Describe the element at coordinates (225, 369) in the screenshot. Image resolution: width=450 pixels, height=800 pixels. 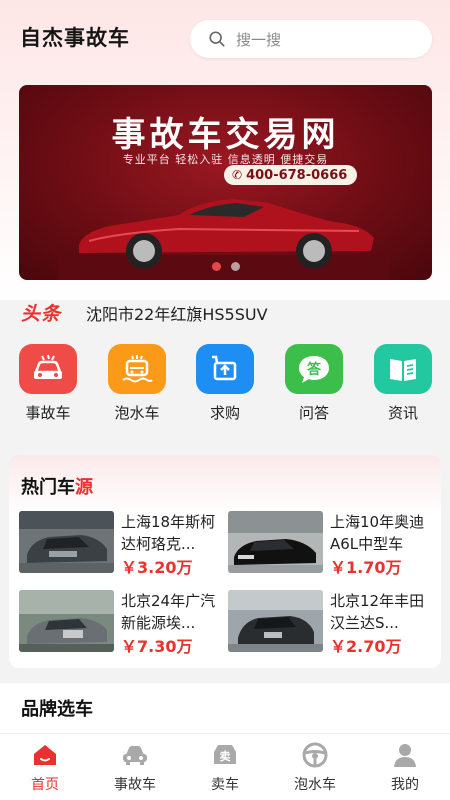
I see `purchase-icon` at that location.